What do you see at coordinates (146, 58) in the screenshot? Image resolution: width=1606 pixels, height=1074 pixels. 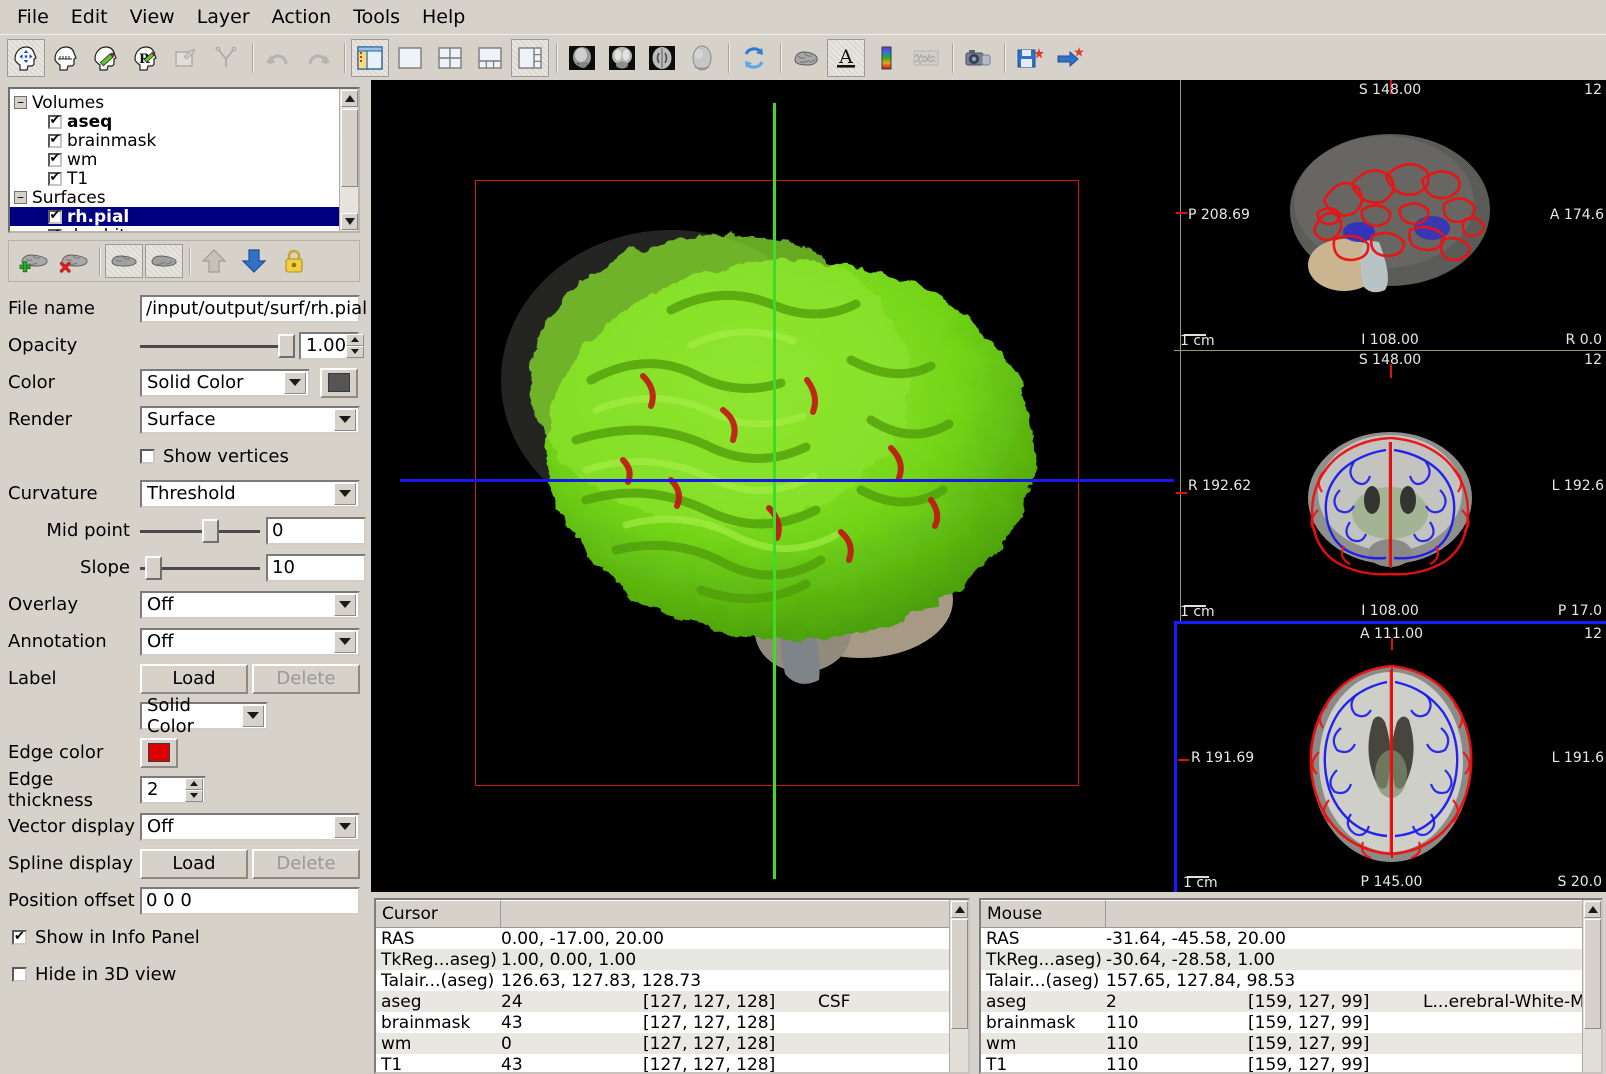 I see `recon-edit-tool-button: R` at bounding box center [146, 58].